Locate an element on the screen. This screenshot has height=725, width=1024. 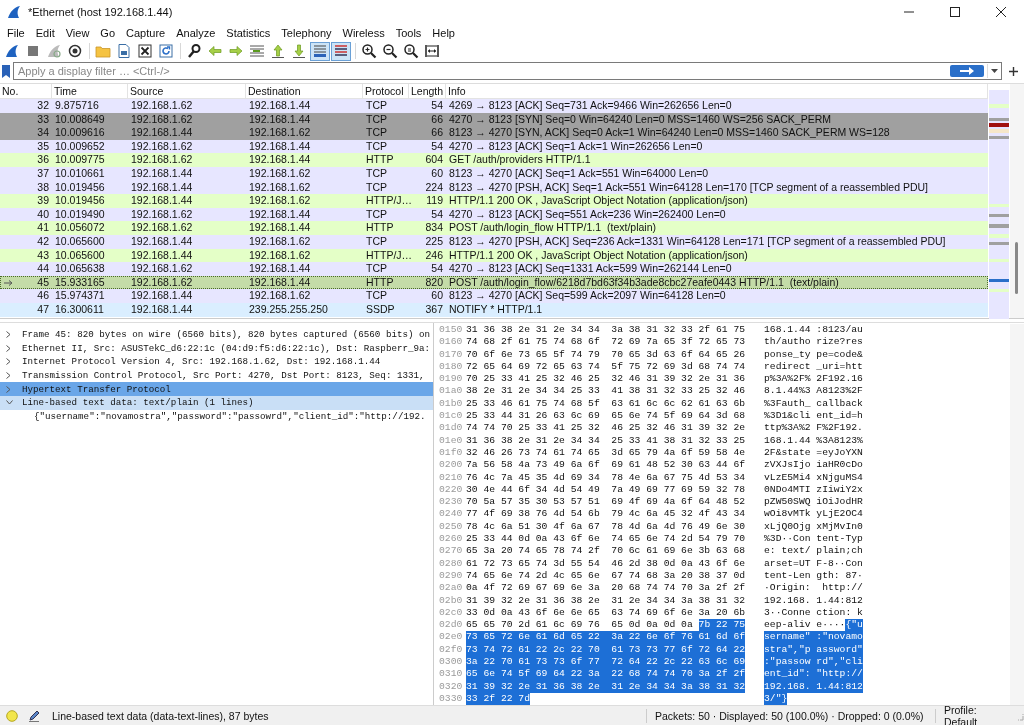
column-header: Source is located at coordinates (187, 91).